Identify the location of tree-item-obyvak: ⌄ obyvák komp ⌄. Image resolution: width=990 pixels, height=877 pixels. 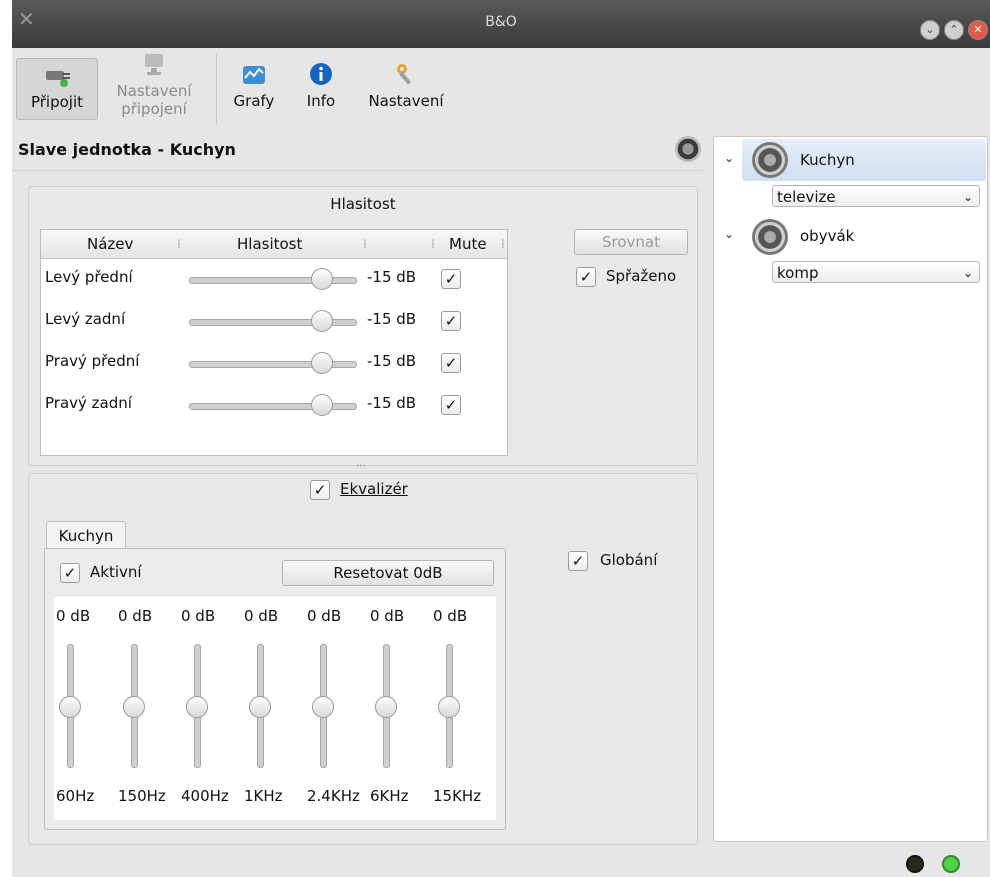
(850, 252).